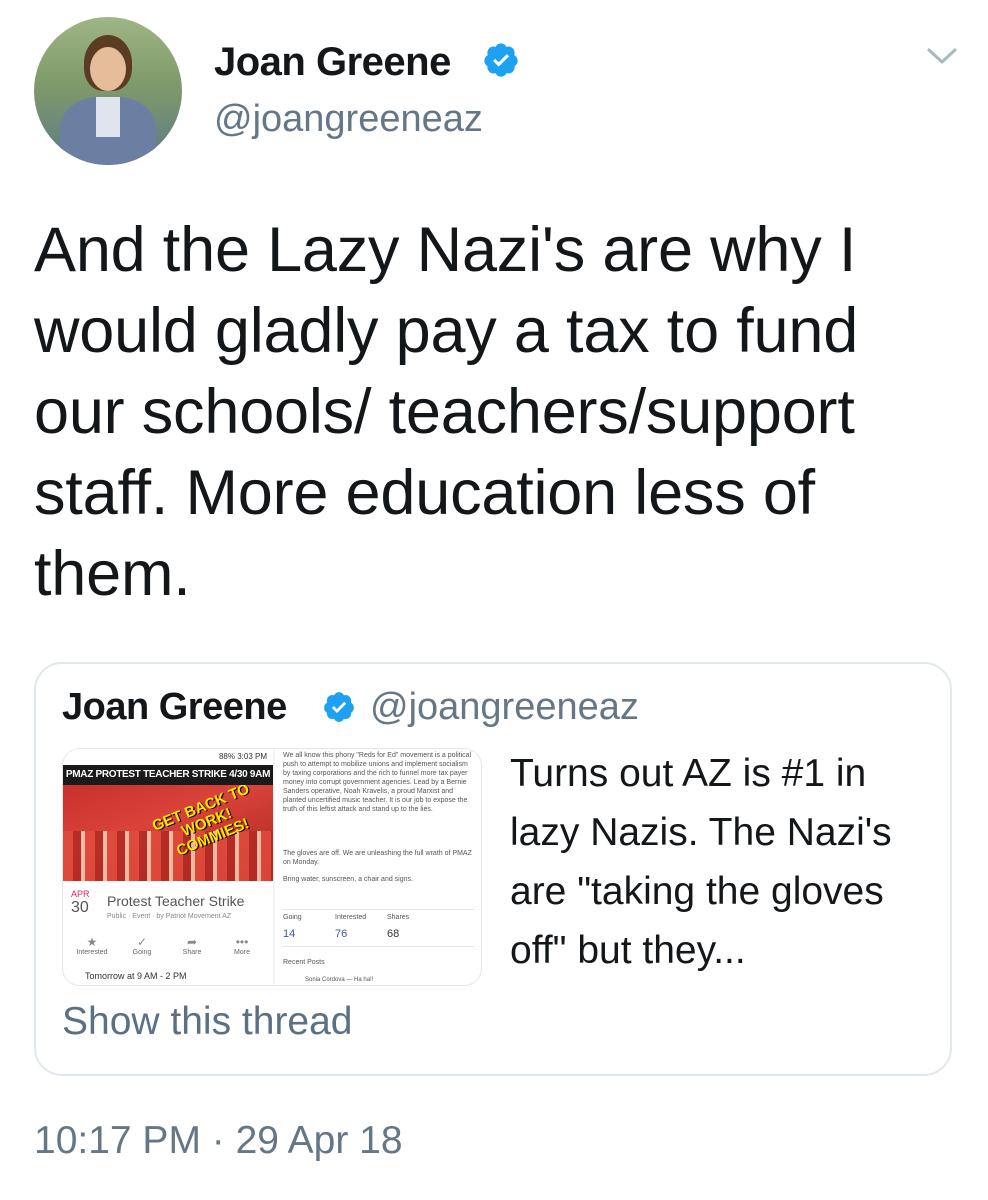 This screenshot has width=988, height=1200. I want to click on protest-photo: GET BACK TO WORK! COMMIES!, so click(168, 833).